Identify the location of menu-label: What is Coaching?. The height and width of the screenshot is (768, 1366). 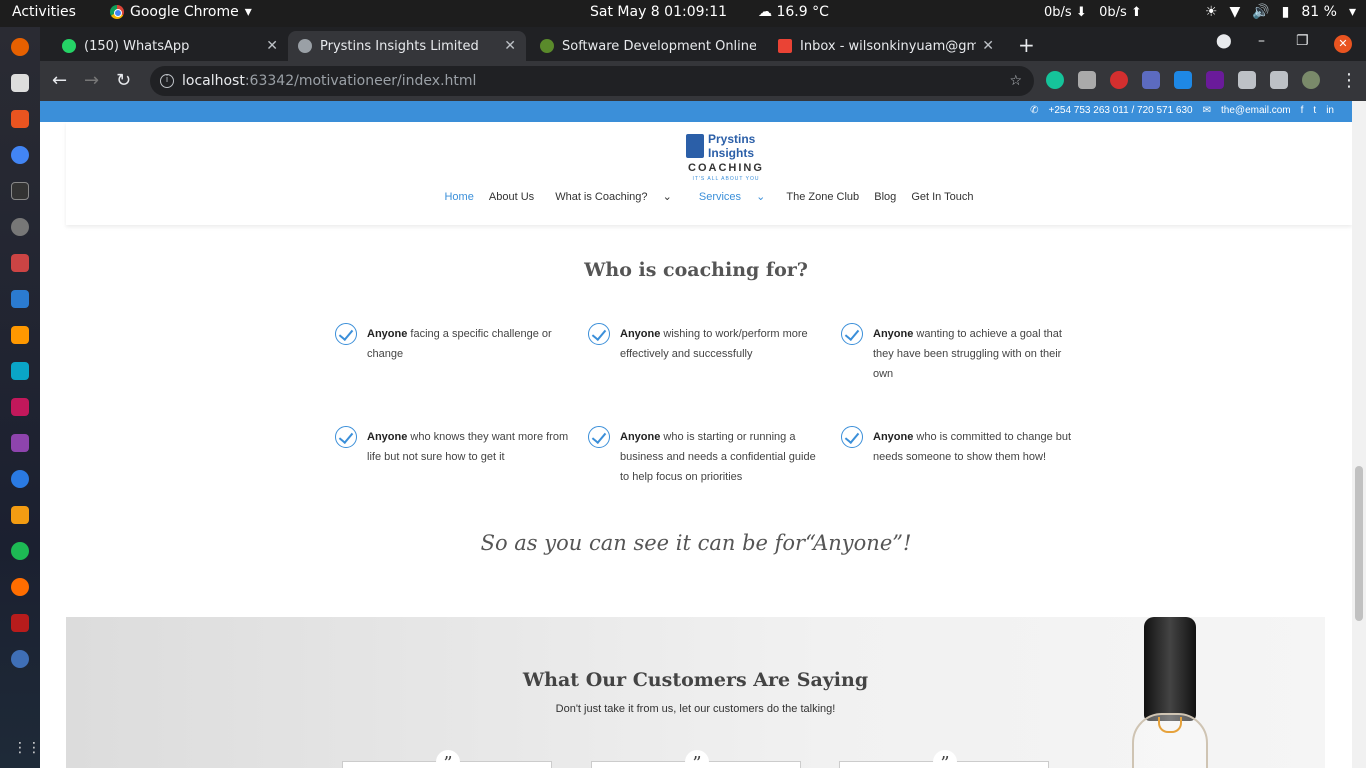
(601, 197).